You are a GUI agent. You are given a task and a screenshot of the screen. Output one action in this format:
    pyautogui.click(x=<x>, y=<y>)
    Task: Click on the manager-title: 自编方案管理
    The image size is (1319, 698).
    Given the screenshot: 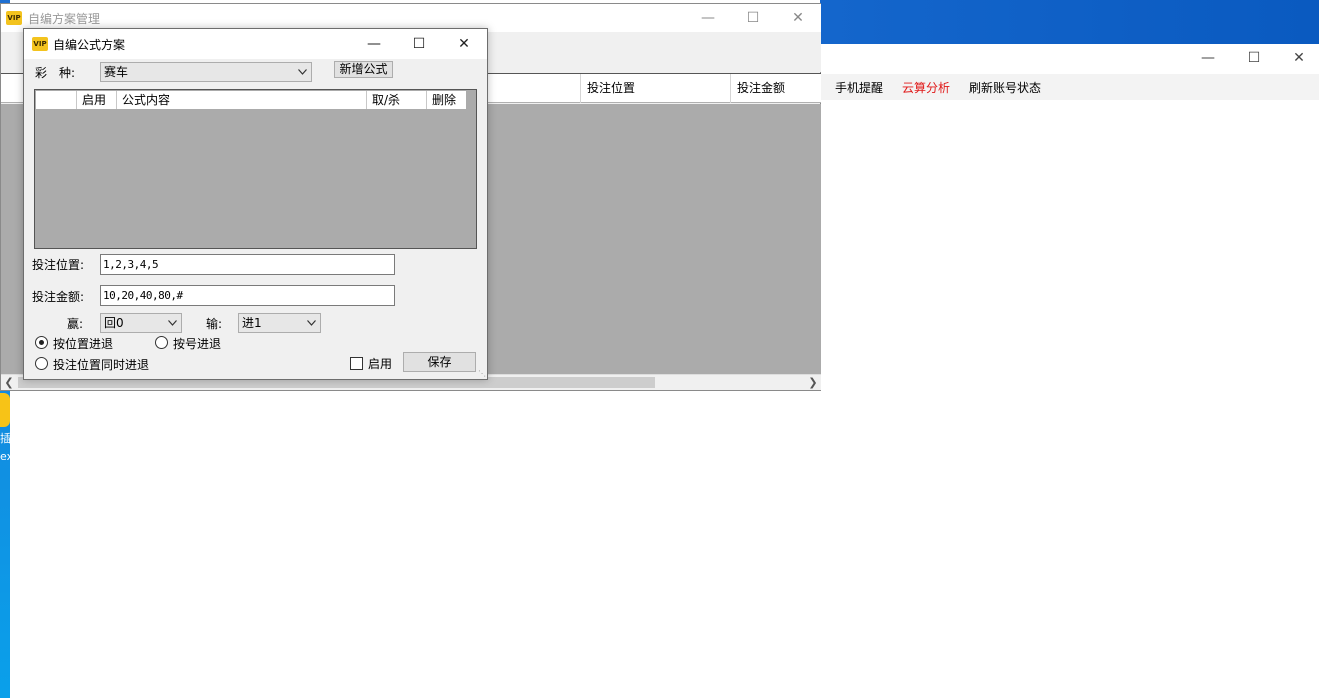 What is the action you would take?
    pyautogui.click(x=64, y=19)
    